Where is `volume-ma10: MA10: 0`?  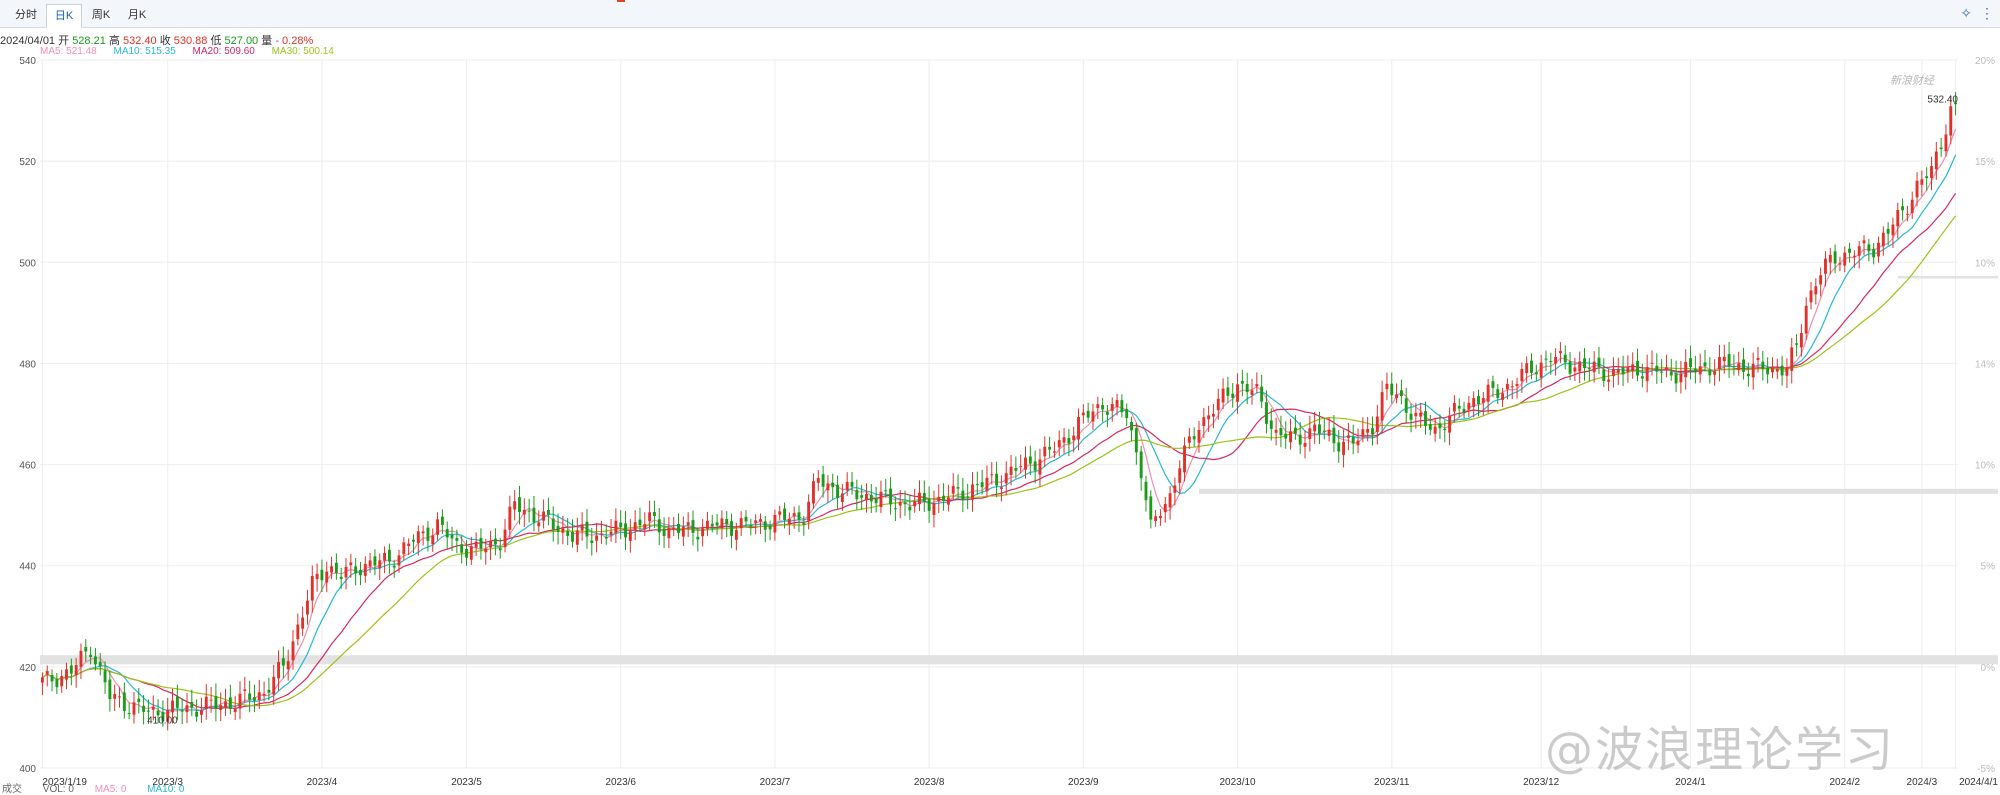
volume-ma10: MA10: 0 is located at coordinates (166, 789).